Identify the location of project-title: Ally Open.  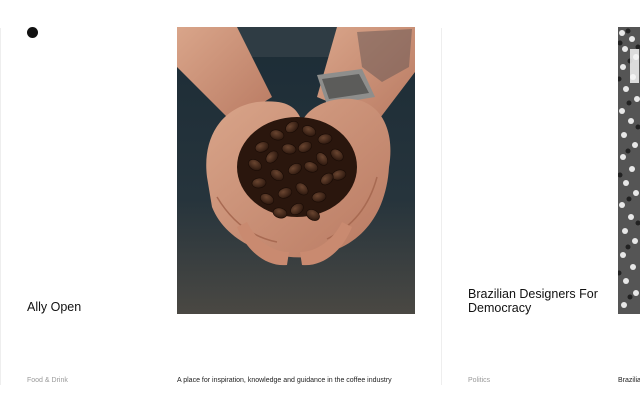
(54, 307).